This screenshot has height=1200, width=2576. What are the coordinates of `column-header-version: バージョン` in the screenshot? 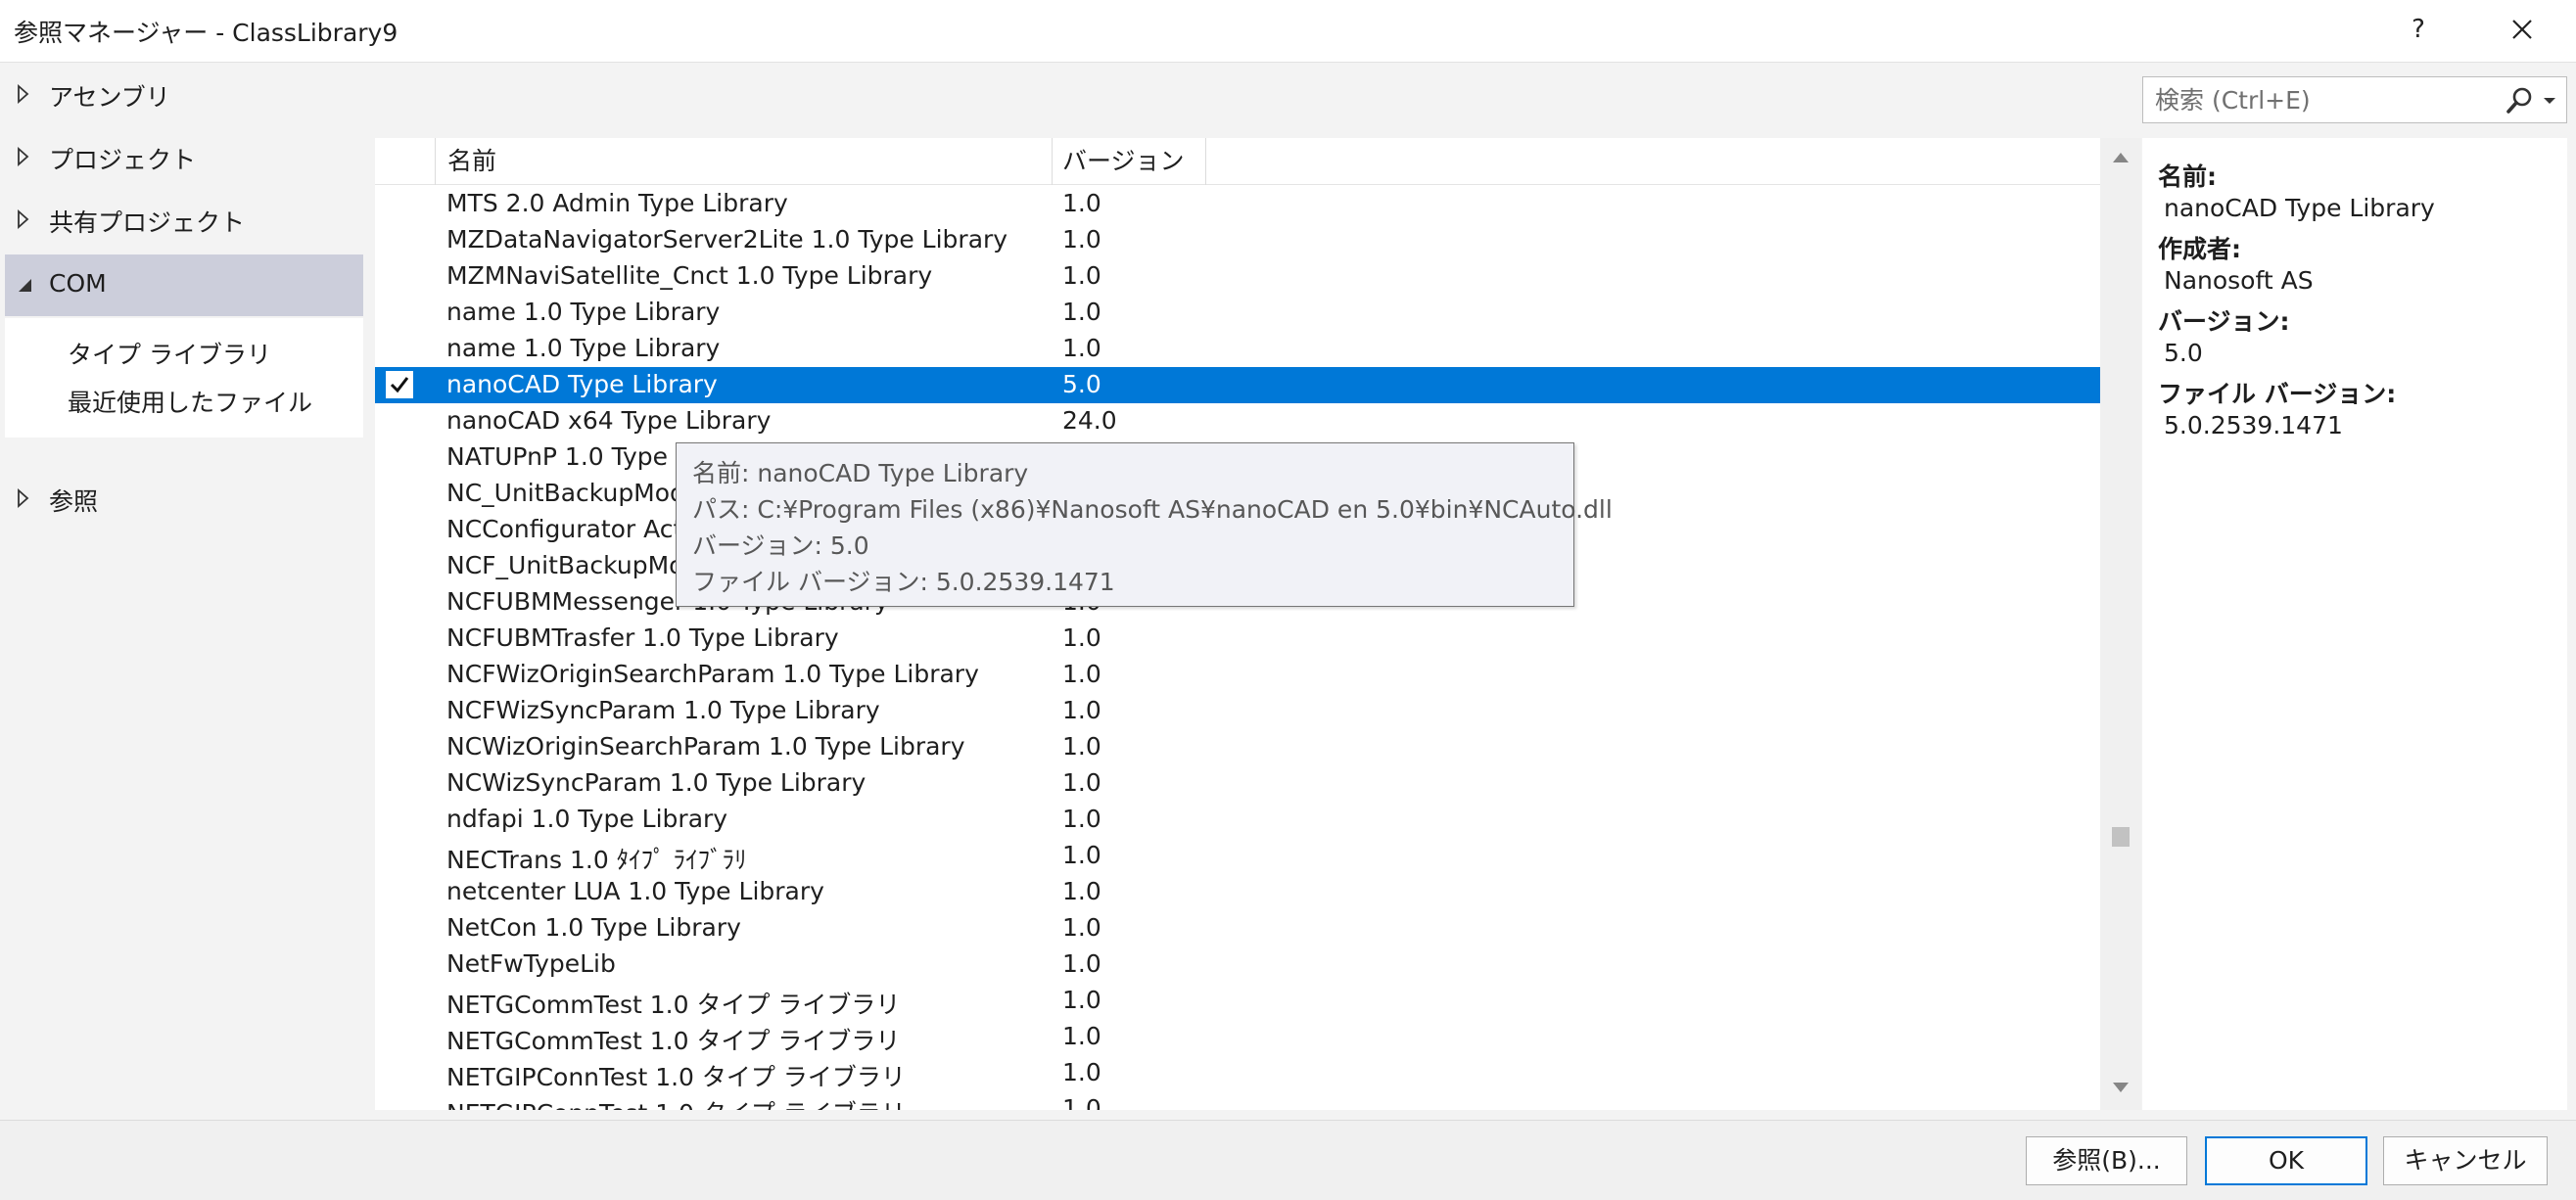 It's located at (1129, 161).